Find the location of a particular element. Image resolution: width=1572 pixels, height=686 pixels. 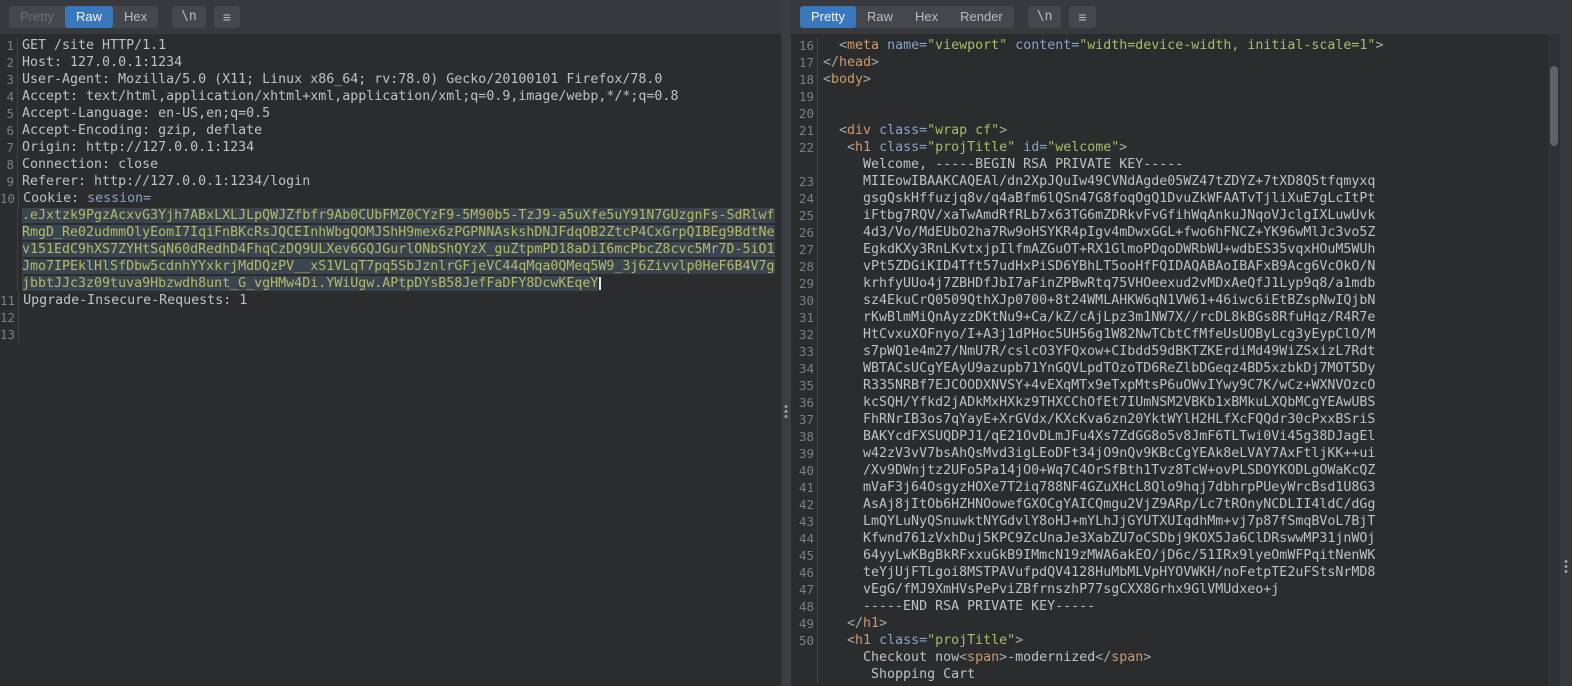

scrollbar-thumb is located at coordinates (1554, 106).